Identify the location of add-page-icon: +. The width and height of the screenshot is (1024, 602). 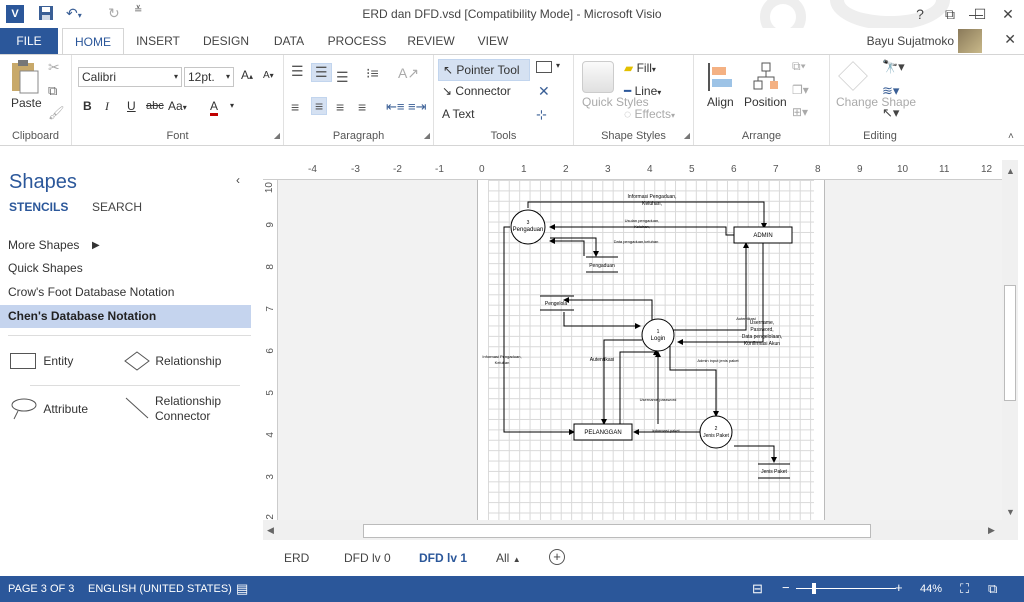
(557, 557).